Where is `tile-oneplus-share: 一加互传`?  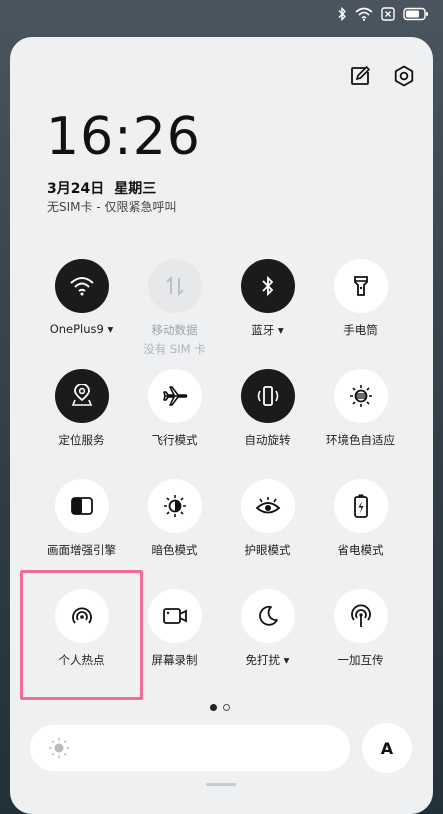
tile-oneplus-share: 一加互传 is located at coordinates (360, 628).